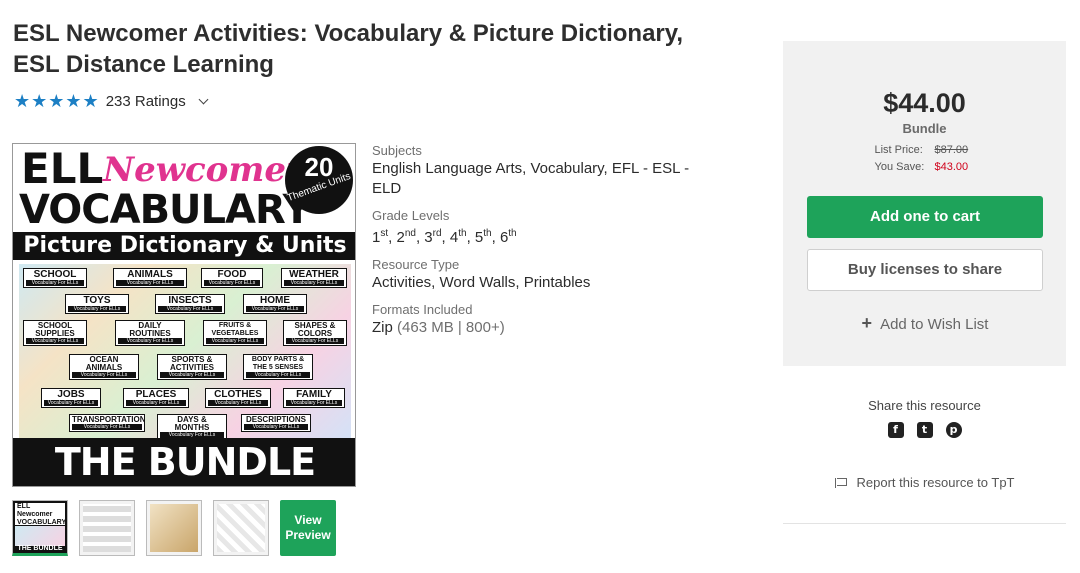  I want to click on pinterest-icon: p, so click(953, 430).